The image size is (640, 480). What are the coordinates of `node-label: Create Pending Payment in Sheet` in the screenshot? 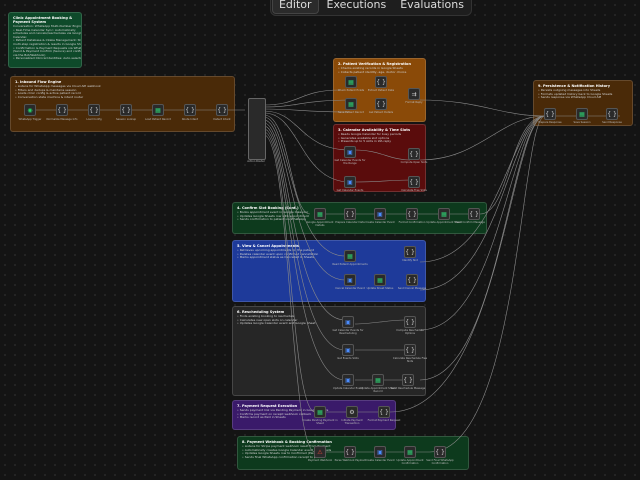 It's located at (320, 422).